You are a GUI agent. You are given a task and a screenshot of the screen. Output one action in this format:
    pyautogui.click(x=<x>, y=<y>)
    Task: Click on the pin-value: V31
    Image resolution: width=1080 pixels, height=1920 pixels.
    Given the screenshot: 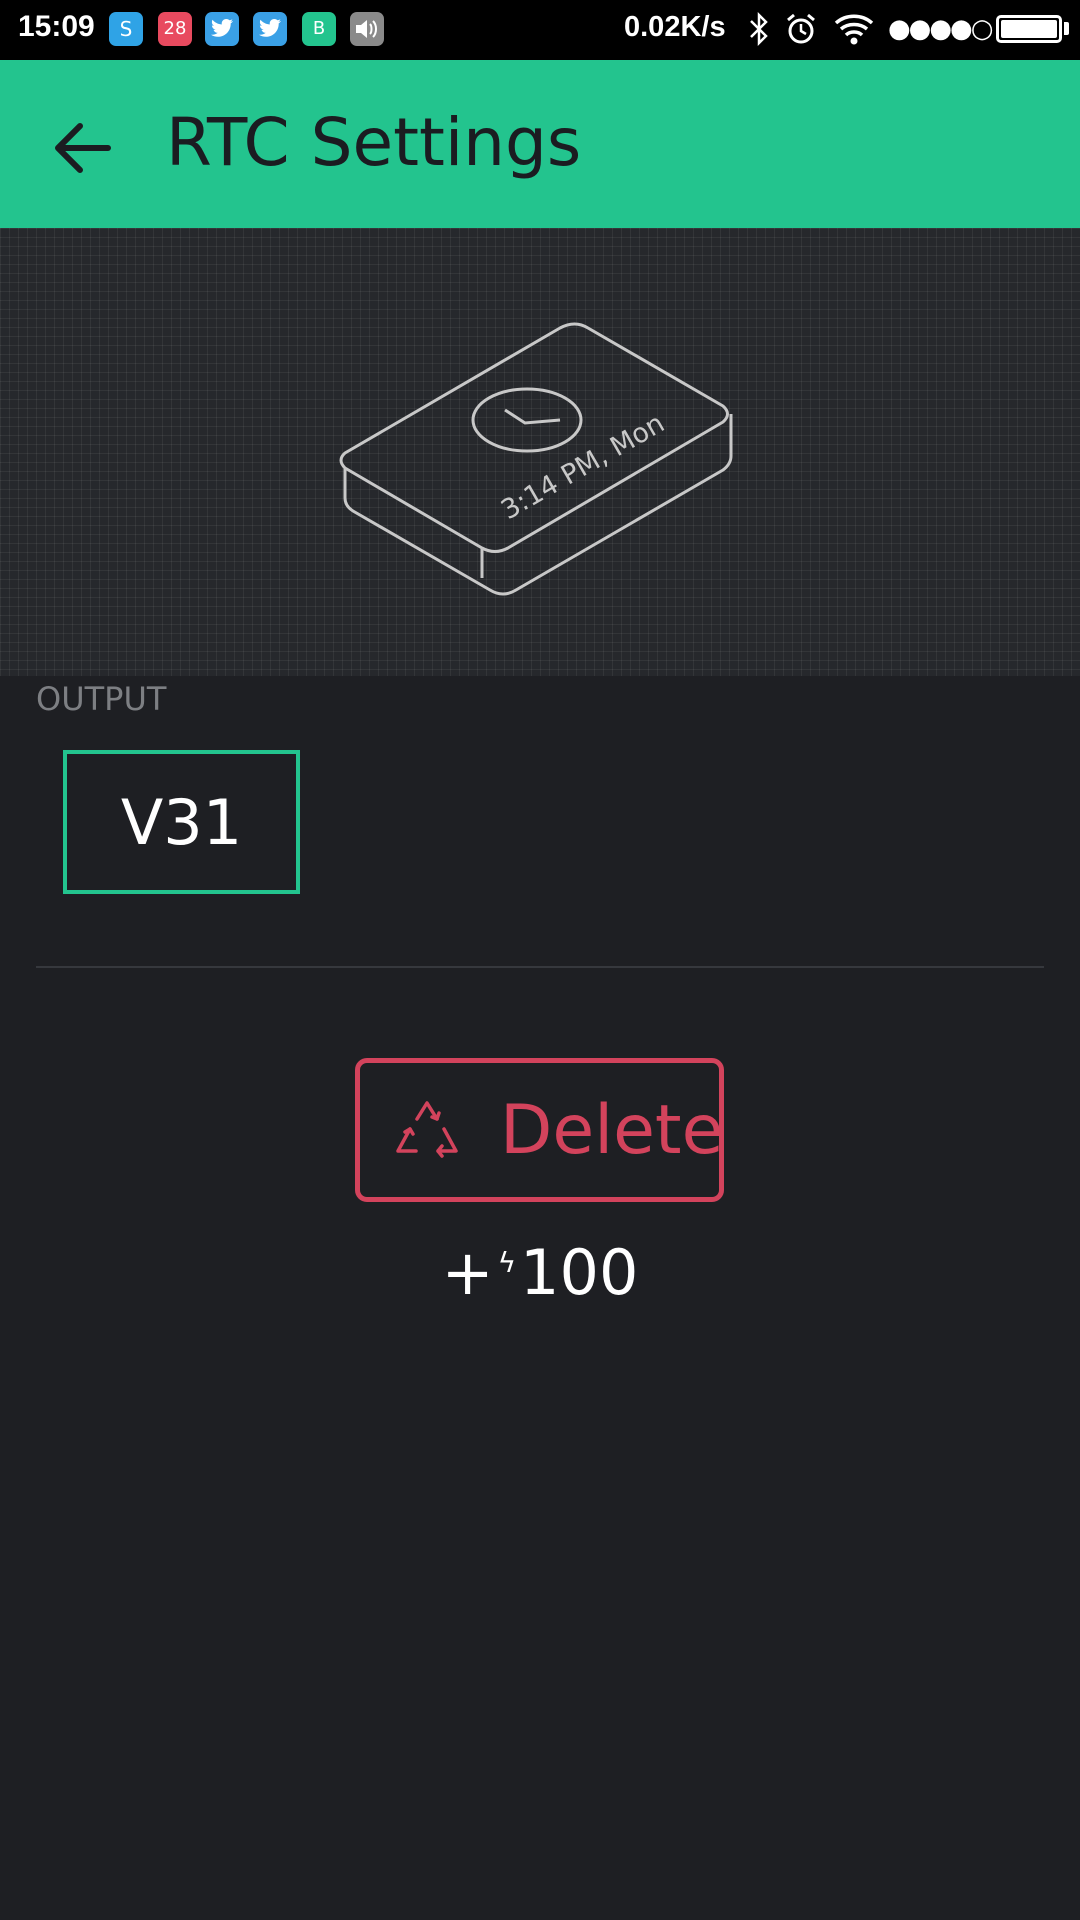 What is the action you would take?
    pyautogui.click(x=181, y=822)
    